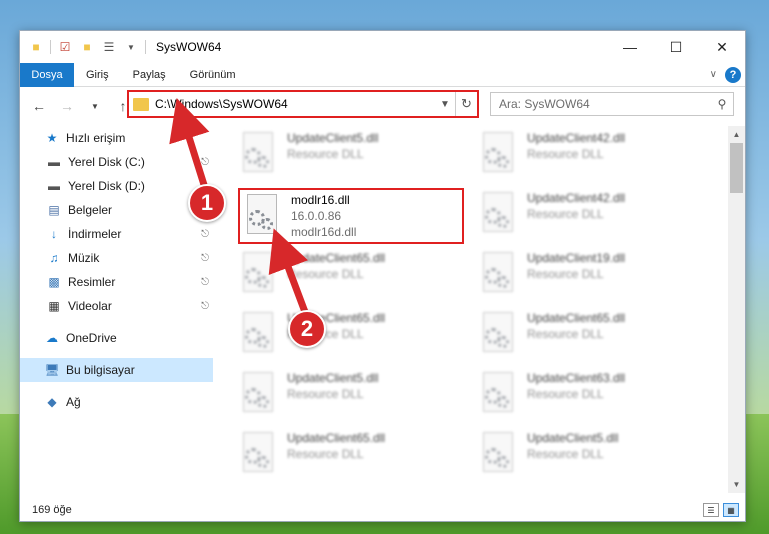 The height and width of the screenshot is (534, 769). Describe the element at coordinates (588, 276) in the screenshot. I see `file-item: UpdateClient19.dll Resource DLL` at that location.